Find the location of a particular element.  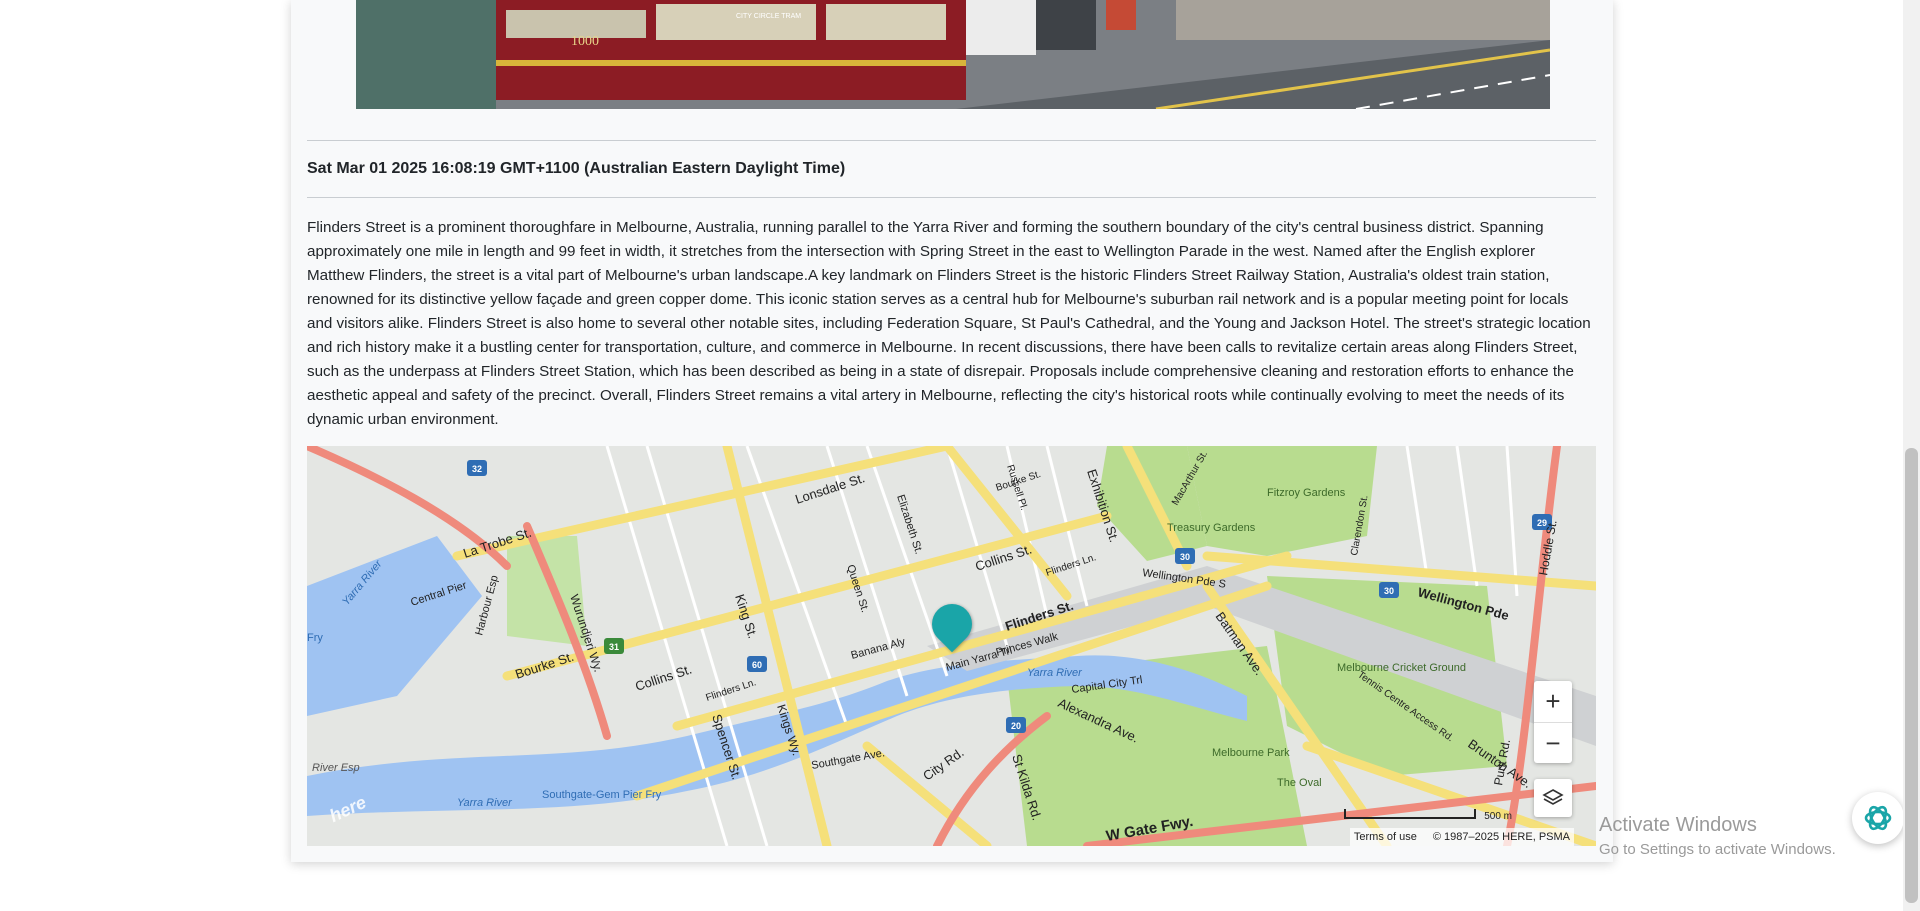

street-photo: 1000 CITY CIRCLE TRAM is located at coordinates (953, 54).